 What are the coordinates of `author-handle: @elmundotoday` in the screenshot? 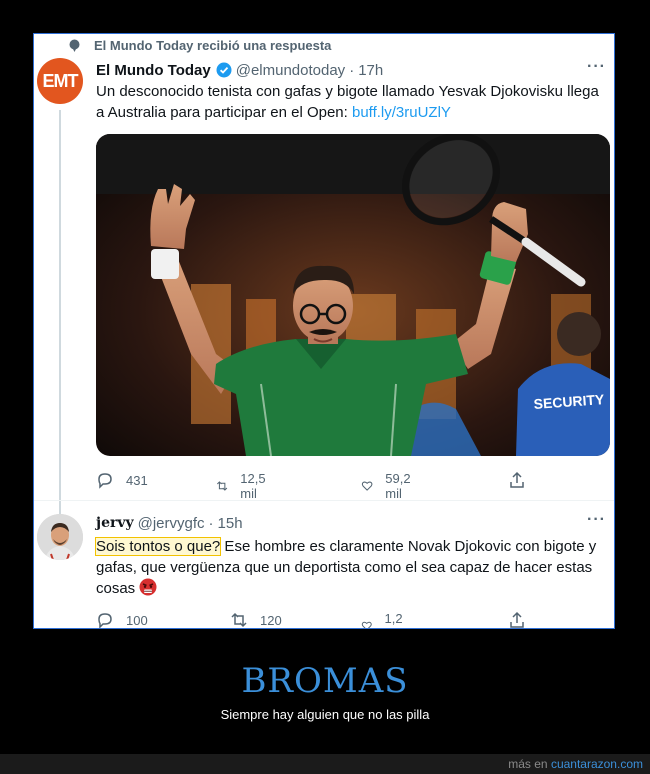 It's located at (290, 70).